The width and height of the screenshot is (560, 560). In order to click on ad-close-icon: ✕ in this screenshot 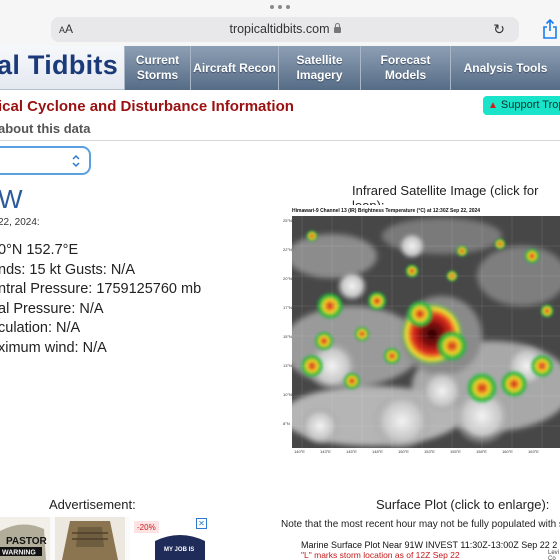, I will do `click(201, 523)`.